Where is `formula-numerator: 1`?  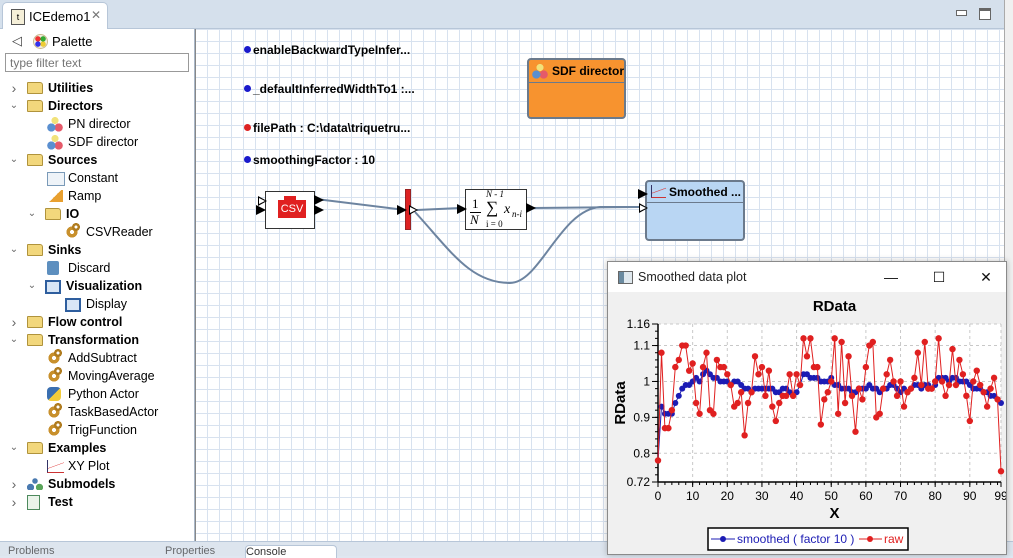
formula-numerator: 1 is located at coordinates (475, 203).